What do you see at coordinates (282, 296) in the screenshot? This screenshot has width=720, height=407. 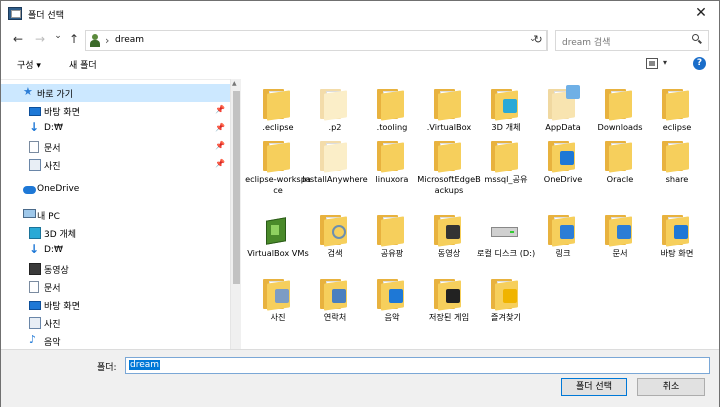 I see `photo-icon` at bounding box center [282, 296].